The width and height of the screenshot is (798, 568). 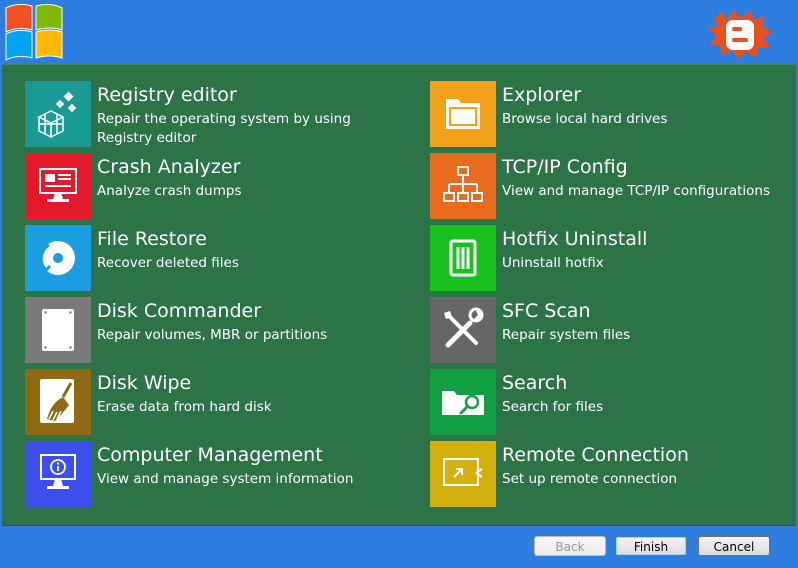 I want to click on blogger-logo-icon, so click(x=740, y=34).